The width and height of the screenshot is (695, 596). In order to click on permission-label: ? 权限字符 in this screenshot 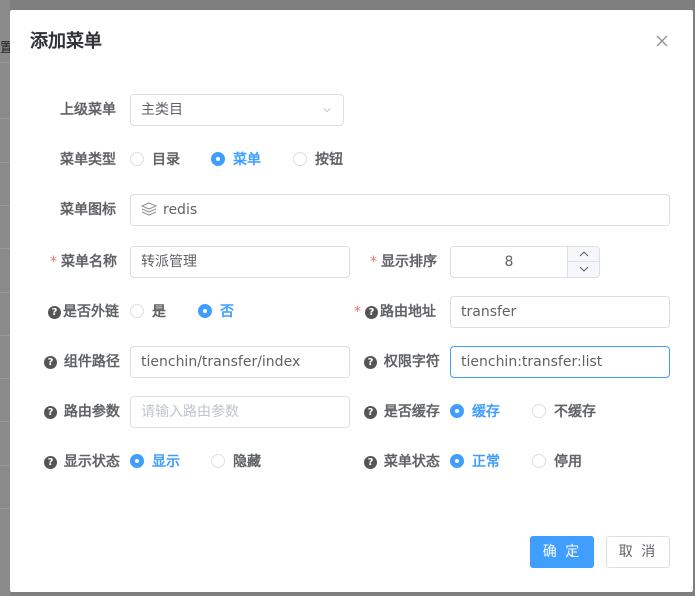, I will do `click(402, 362)`.